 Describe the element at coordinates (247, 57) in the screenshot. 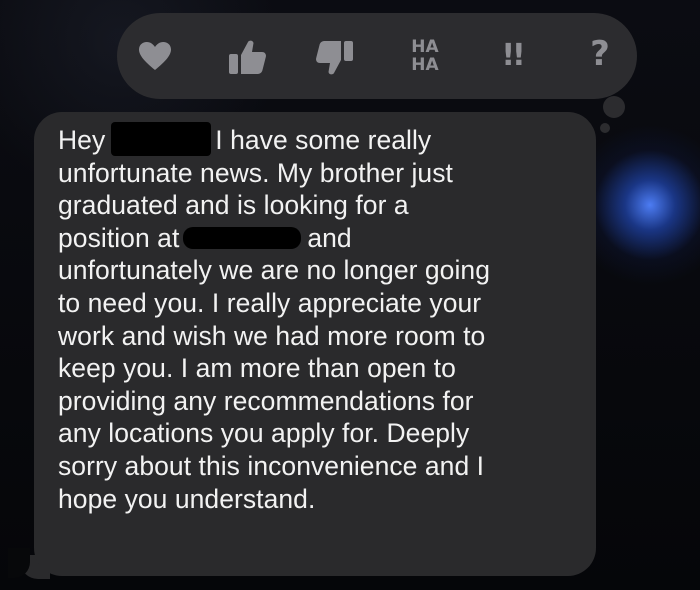

I see `thumbs-up-icon` at that location.